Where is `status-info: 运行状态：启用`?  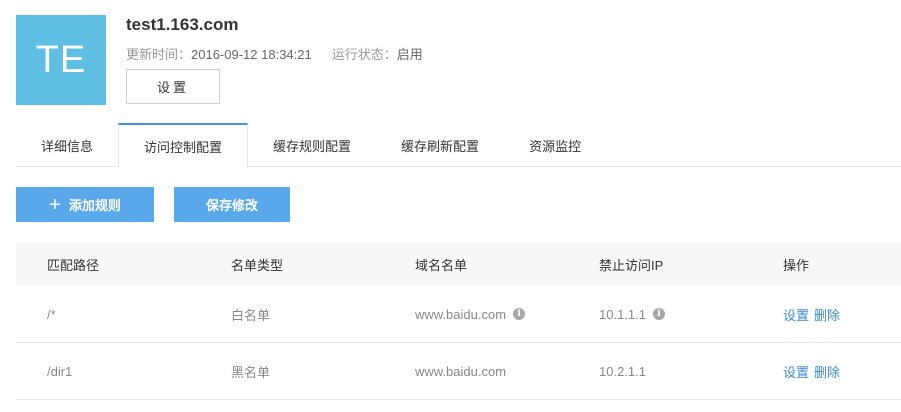 status-info: 运行状态：启用 is located at coordinates (377, 53).